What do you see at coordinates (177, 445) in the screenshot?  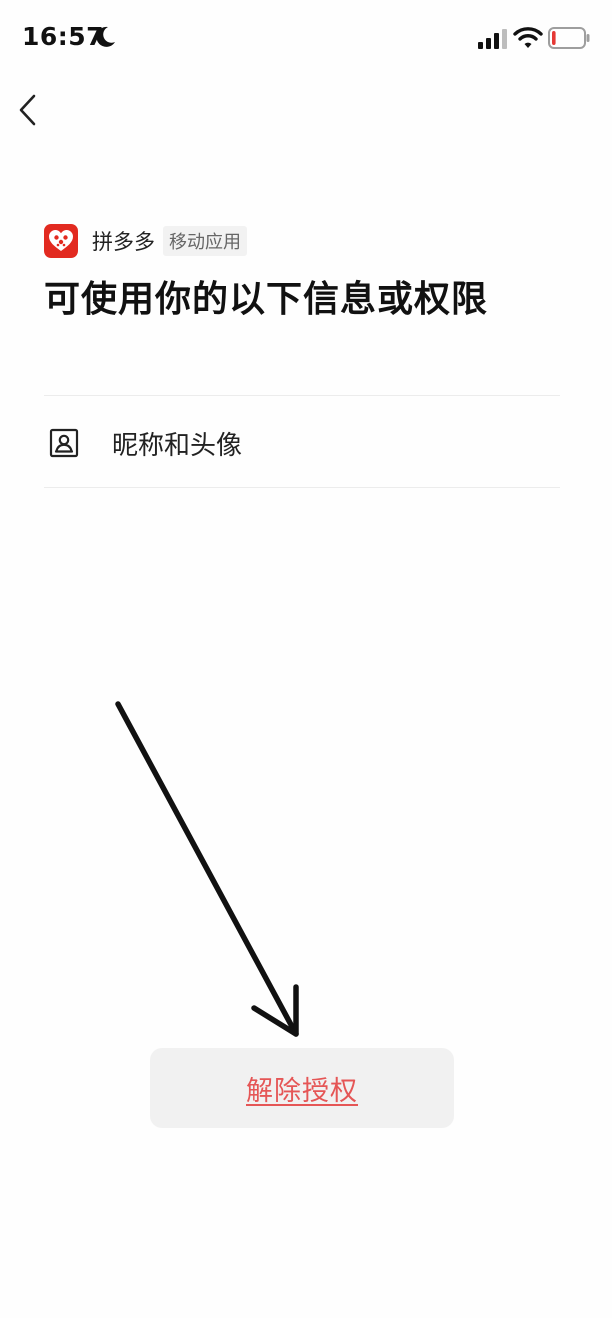 I see `permission-label: 昵称和头像` at bounding box center [177, 445].